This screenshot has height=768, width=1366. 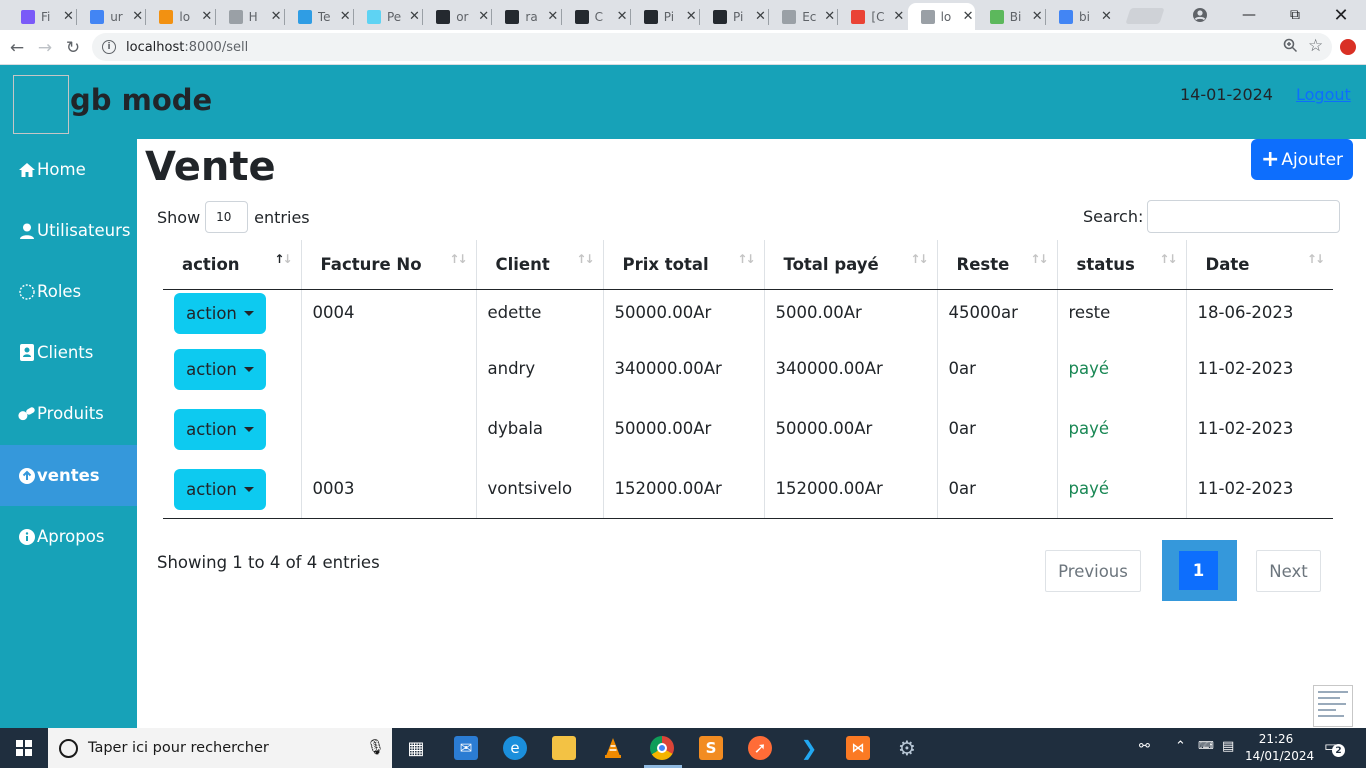 What do you see at coordinates (1010, 16) in the screenshot?
I see `browser-tab: Bi ✕` at bounding box center [1010, 16].